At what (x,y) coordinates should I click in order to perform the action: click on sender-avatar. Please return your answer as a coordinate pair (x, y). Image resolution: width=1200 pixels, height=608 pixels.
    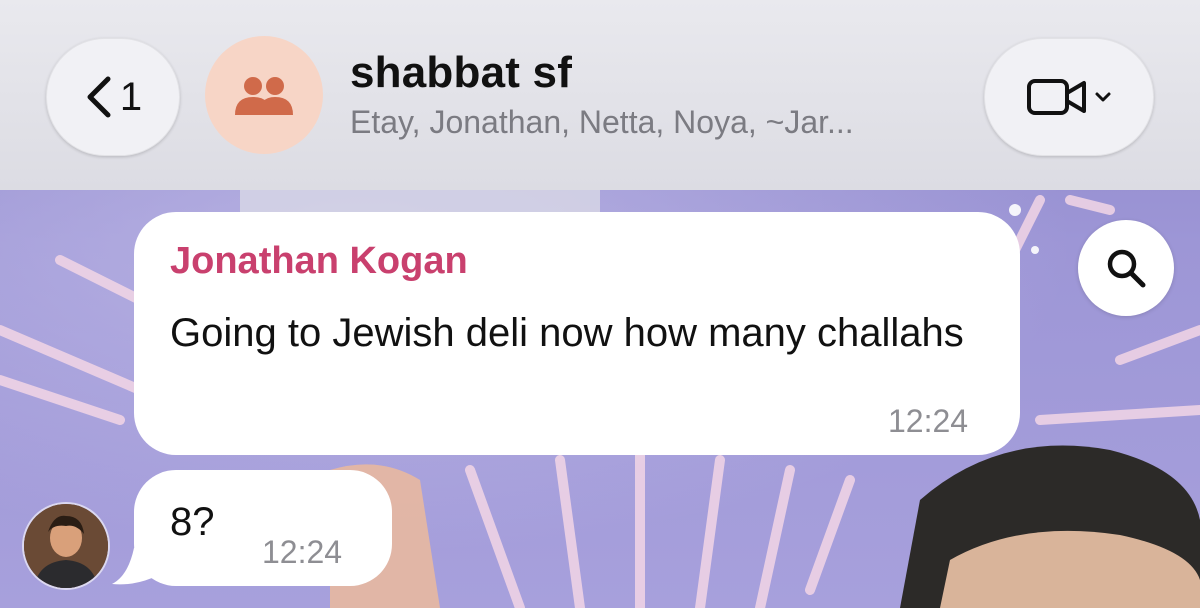
    Looking at the image, I should click on (66, 546).